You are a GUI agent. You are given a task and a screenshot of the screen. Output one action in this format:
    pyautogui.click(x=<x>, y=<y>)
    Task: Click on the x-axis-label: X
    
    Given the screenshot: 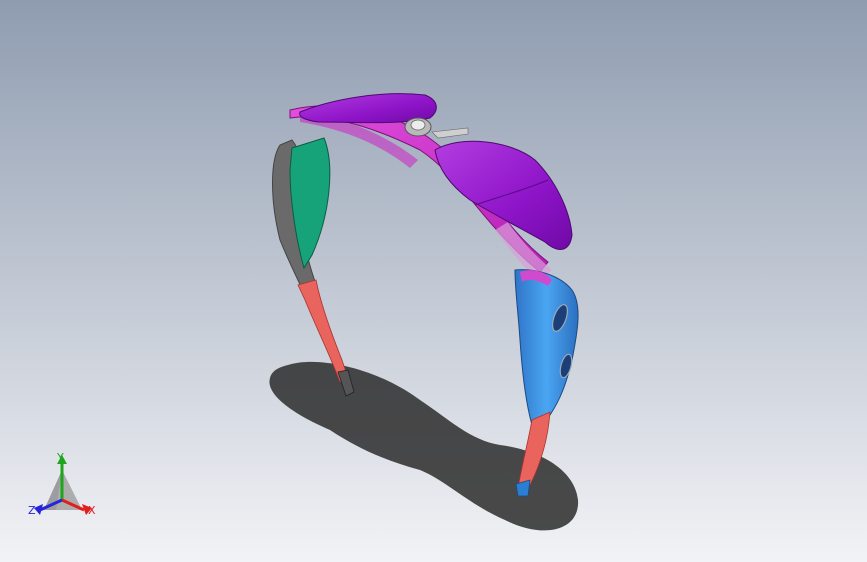 What is the action you would take?
    pyautogui.click(x=92, y=510)
    